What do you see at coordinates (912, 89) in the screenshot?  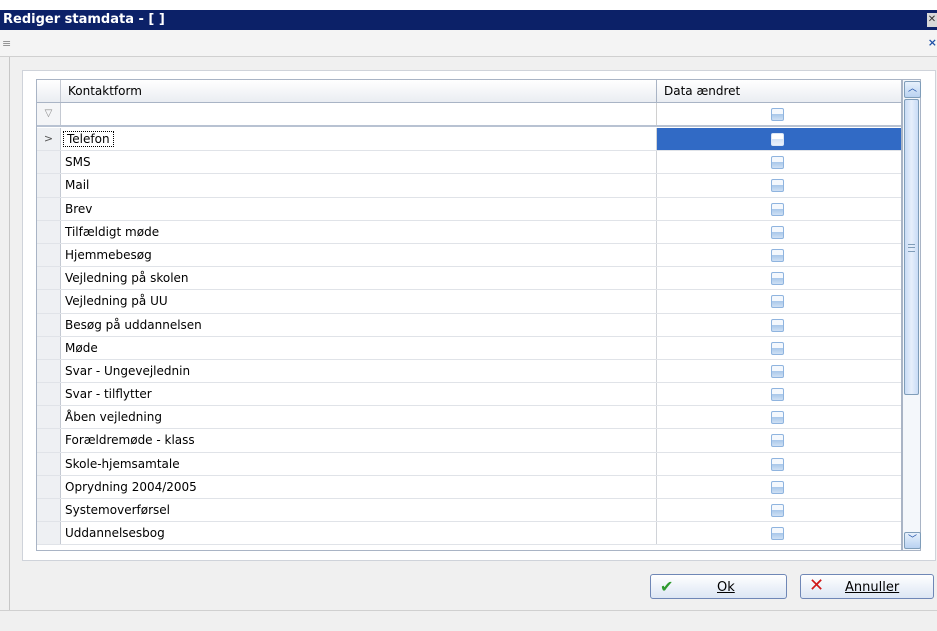 I see `scroll-up-icon: ︿` at bounding box center [912, 89].